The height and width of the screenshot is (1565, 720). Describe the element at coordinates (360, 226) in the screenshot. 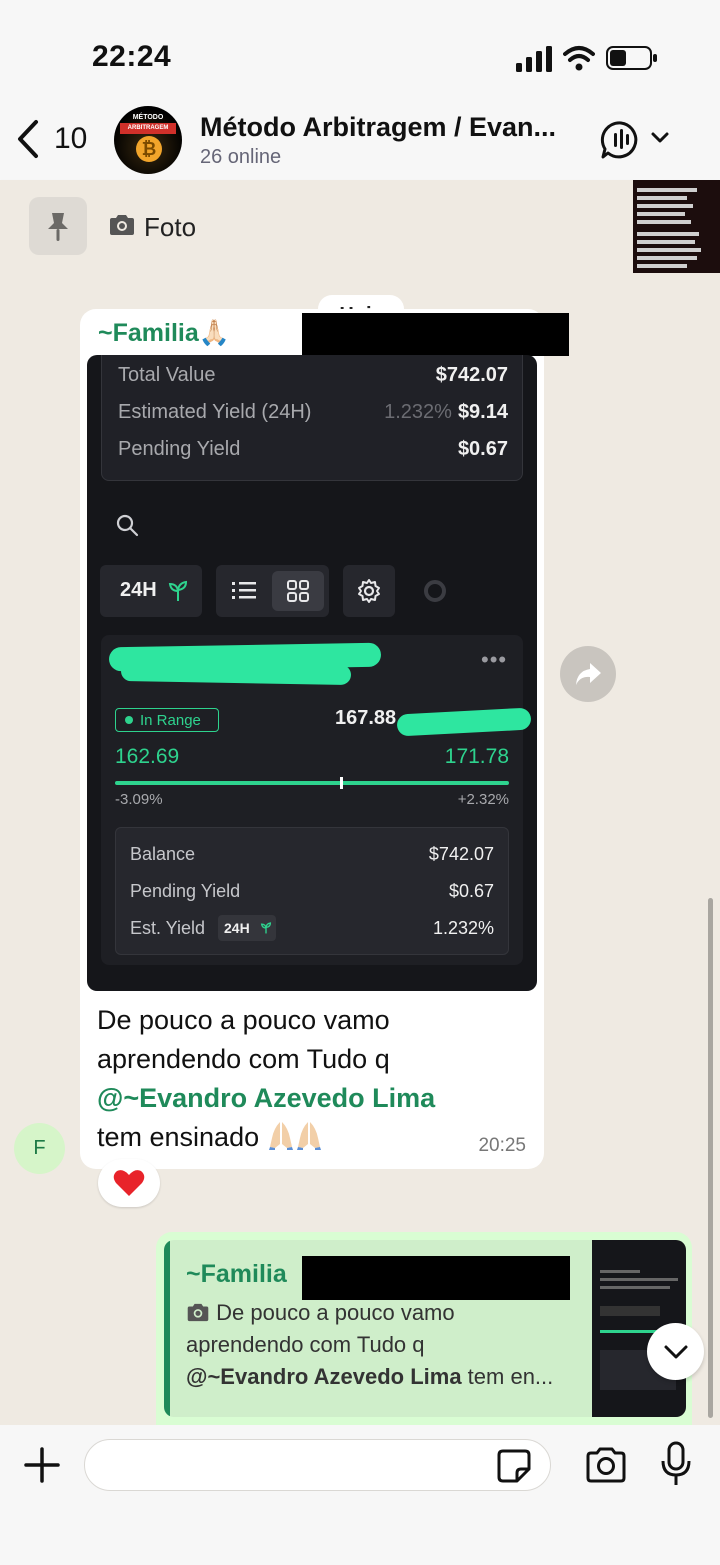

I see `pinned-message-bar: Foto` at that location.